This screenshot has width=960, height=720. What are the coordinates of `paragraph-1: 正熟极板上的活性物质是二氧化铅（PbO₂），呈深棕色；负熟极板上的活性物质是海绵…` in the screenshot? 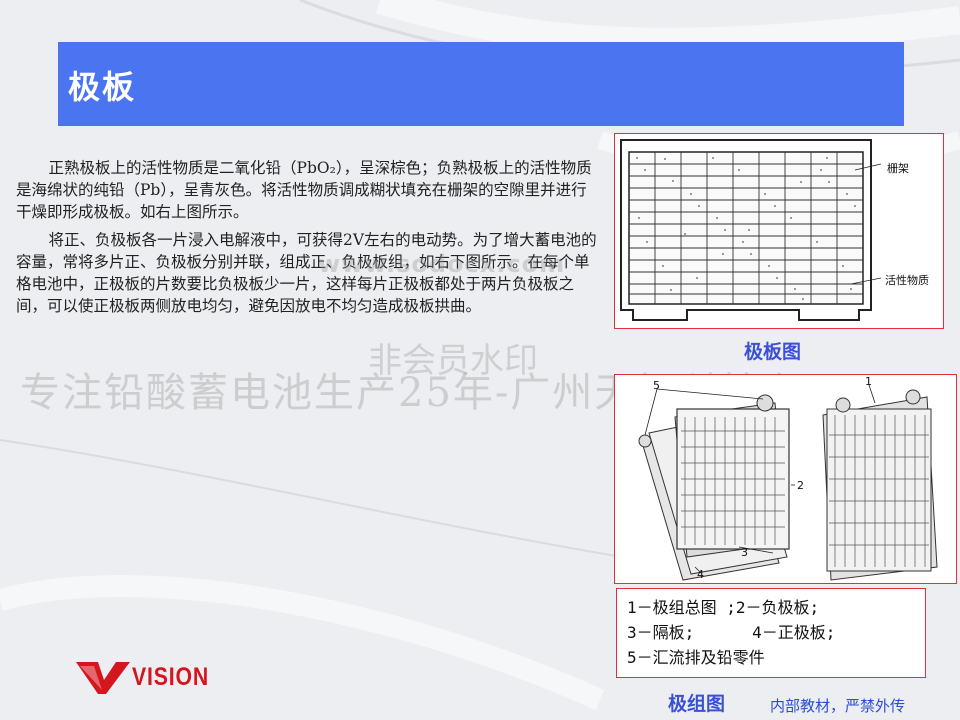 It's located at (304, 190).